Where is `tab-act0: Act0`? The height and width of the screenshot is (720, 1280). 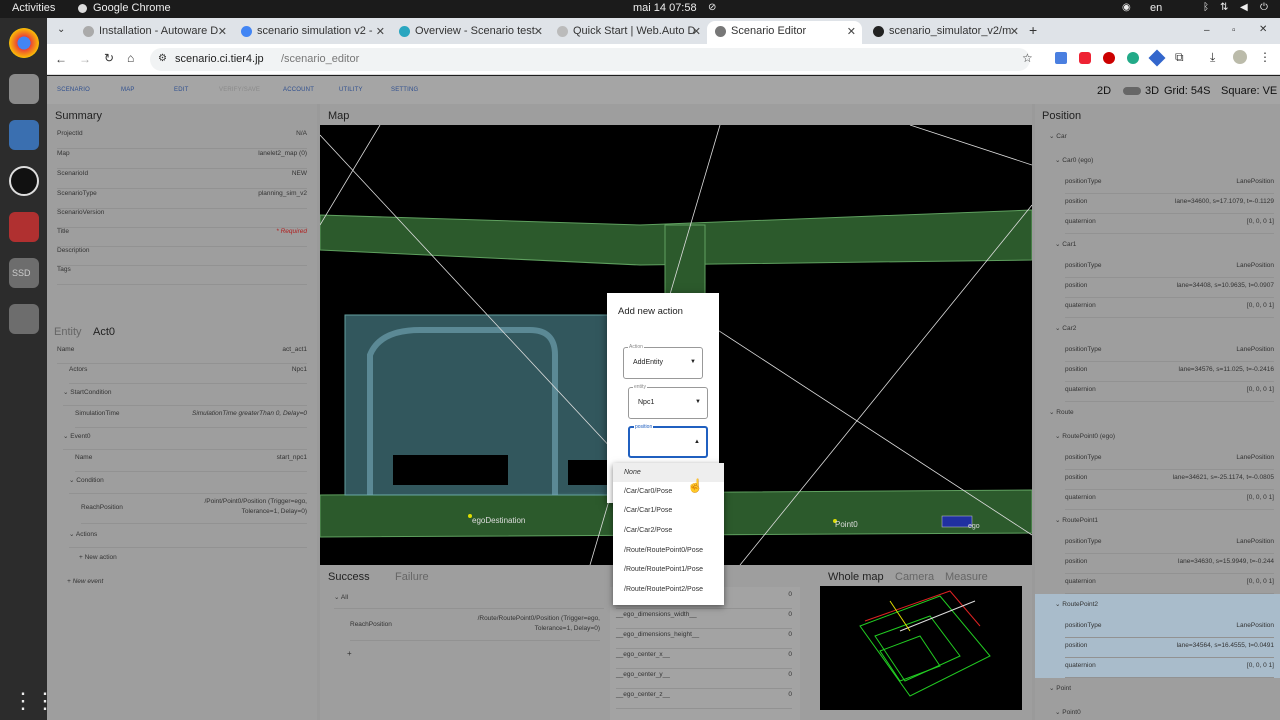
tab-act0: Act0 is located at coordinates (104, 332).